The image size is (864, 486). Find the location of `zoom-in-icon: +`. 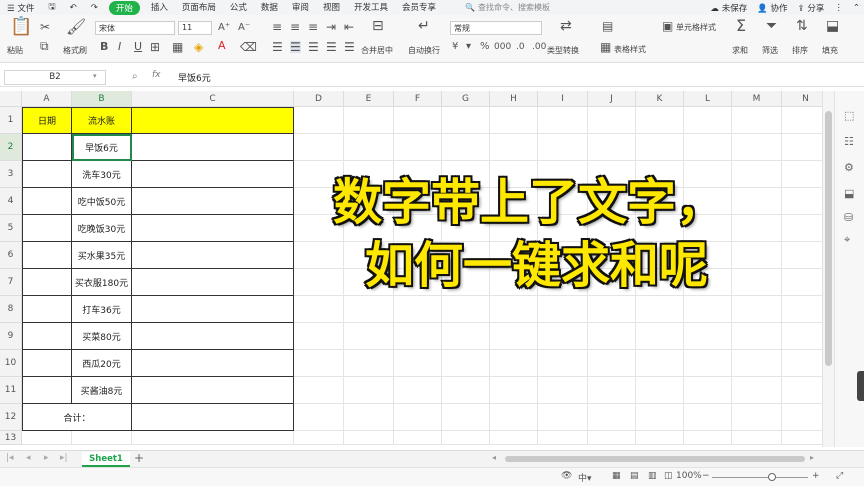

zoom-in-icon: + is located at coordinates (816, 476).